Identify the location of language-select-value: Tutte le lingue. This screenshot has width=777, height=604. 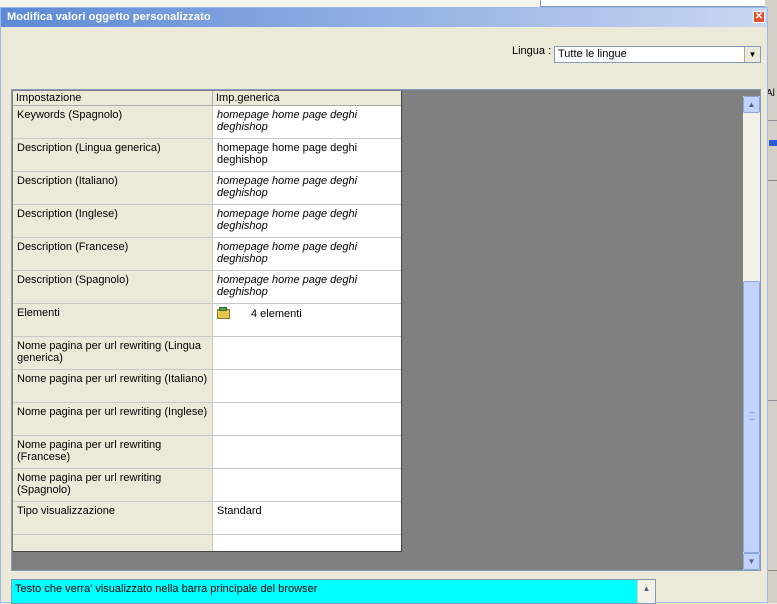
(592, 54).